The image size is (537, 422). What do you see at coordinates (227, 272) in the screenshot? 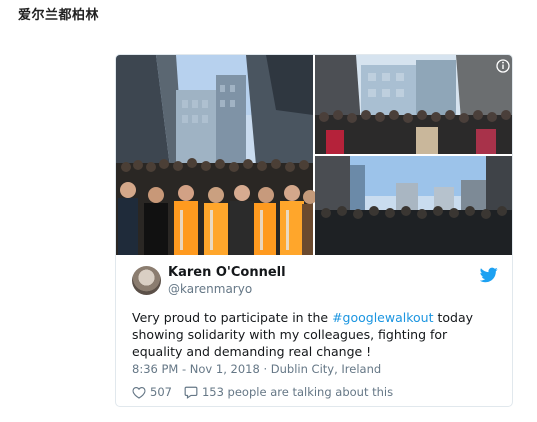
I see `author-name: Karen O'Connell` at bounding box center [227, 272].